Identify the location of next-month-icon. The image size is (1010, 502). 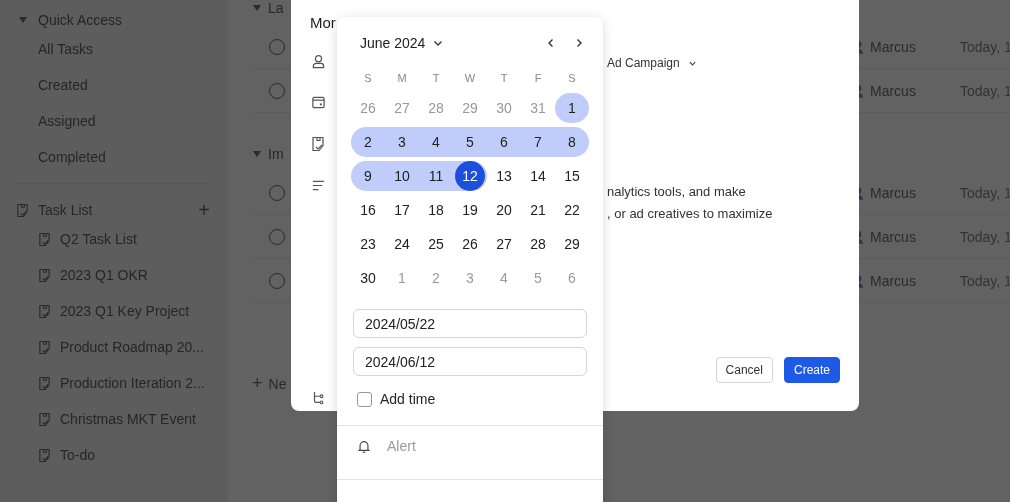
(579, 43).